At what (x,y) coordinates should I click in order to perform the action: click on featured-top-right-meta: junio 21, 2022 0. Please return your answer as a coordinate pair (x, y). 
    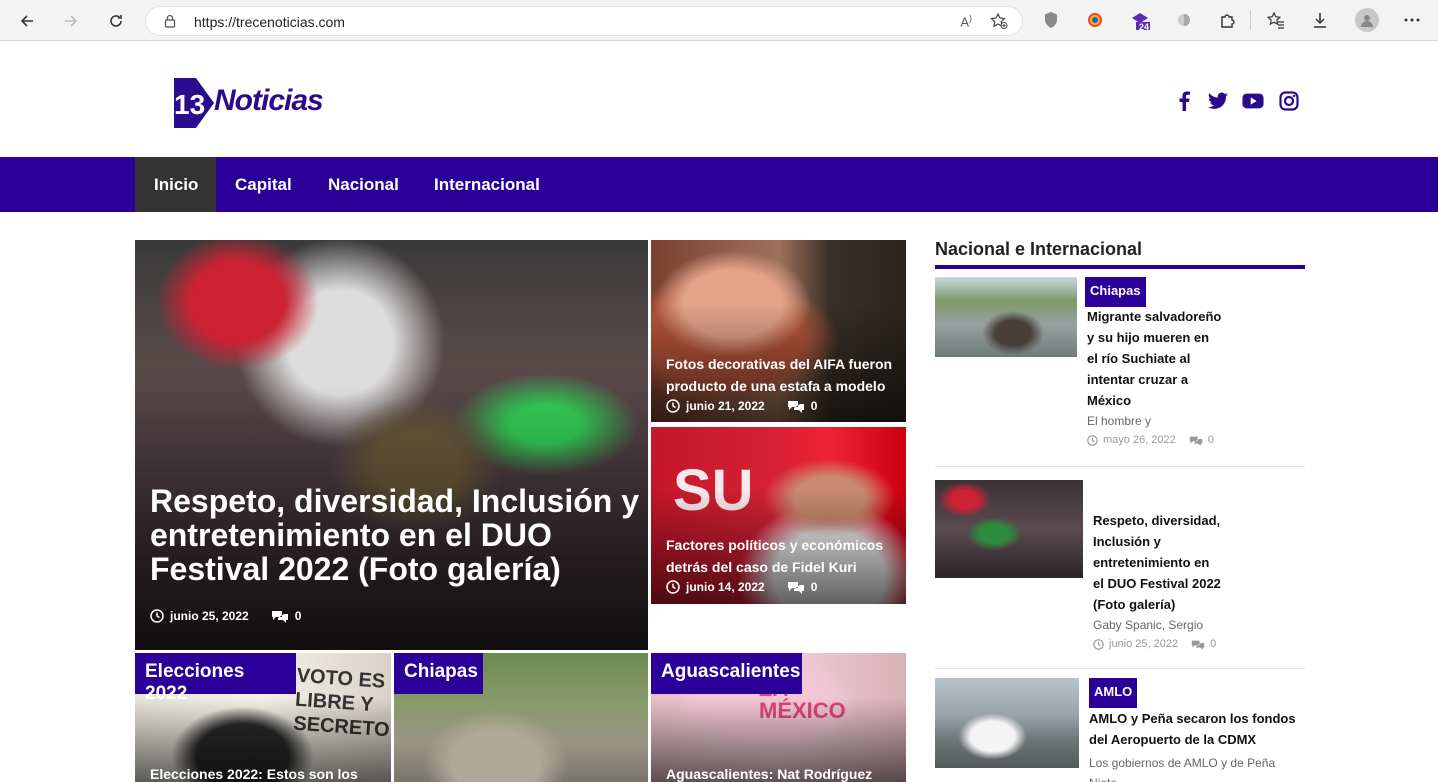
    Looking at the image, I should click on (741, 406).